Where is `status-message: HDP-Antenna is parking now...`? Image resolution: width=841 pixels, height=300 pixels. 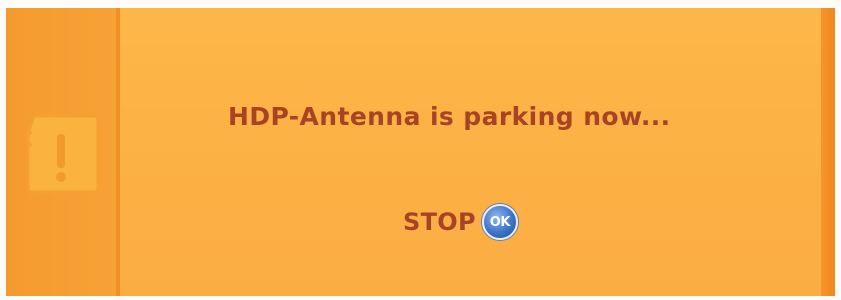 status-message: HDP-Antenna is parking now... is located at coordinates (449, 116).